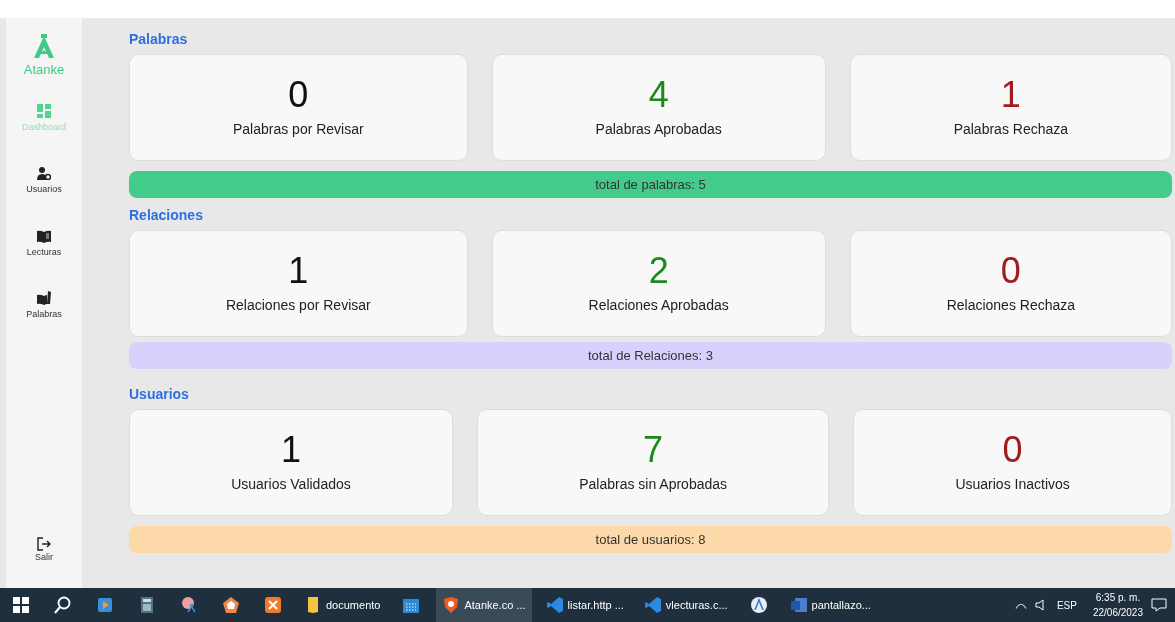 Image resolution: width=1175 pixels, height=622 pixels. I want to click on taskbar-clock: 6:35 p. m. 22/06/2023, so click(1117, 605).